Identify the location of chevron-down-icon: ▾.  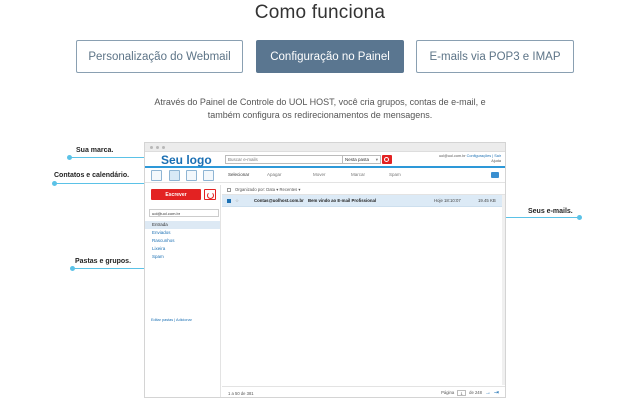
(376, 159).